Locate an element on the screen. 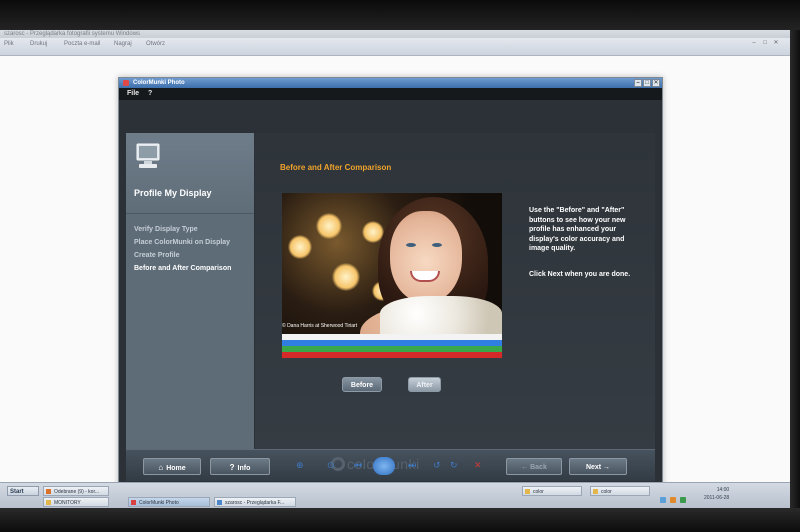 This screenshot has width=800, height=532. slideshow-button is located at coordinates (384, 466).